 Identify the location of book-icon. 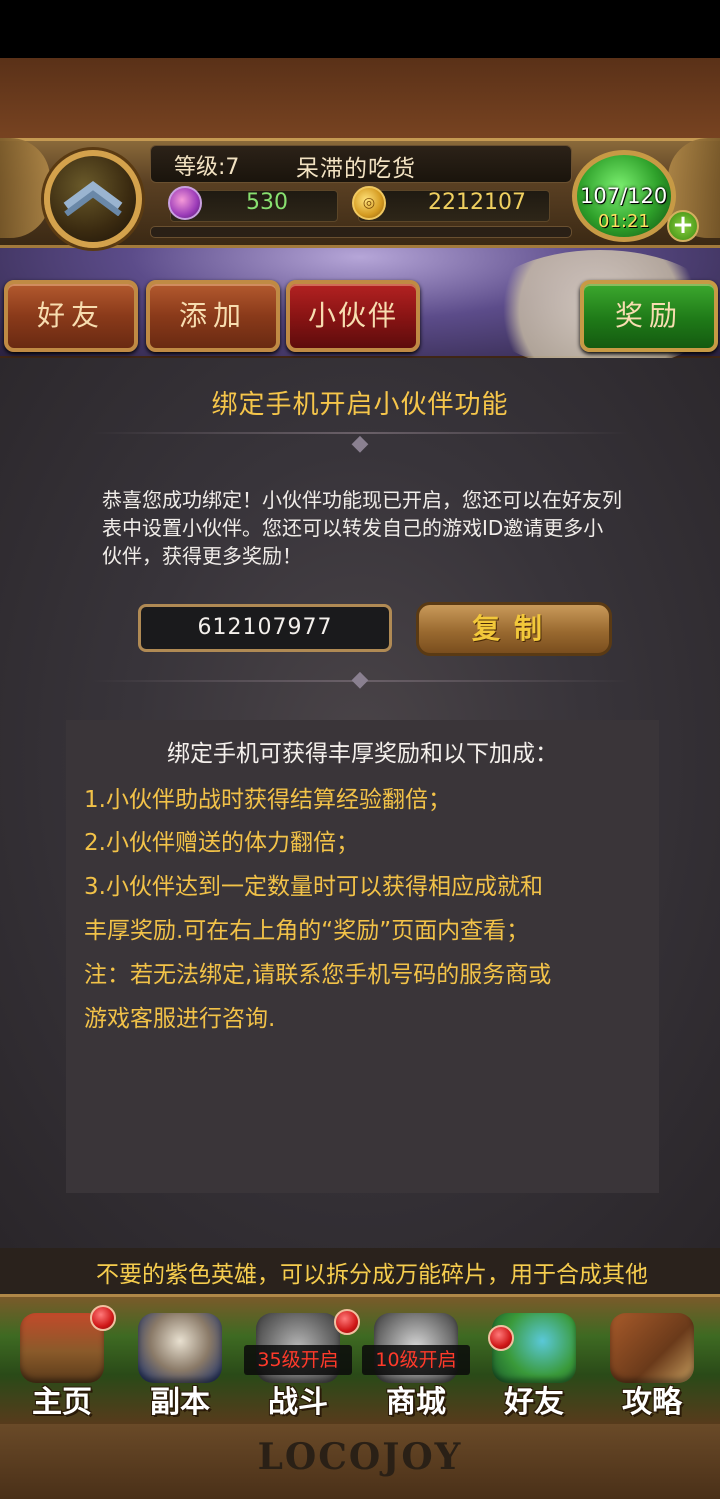
(652, 1348).